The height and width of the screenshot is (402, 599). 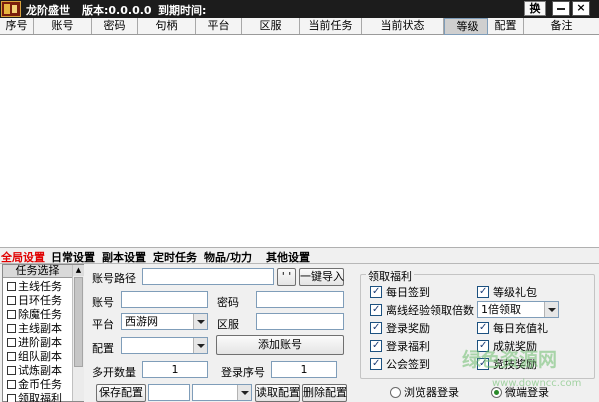 I want to click on col-handle: 句柄, so click(x=167, y=26).